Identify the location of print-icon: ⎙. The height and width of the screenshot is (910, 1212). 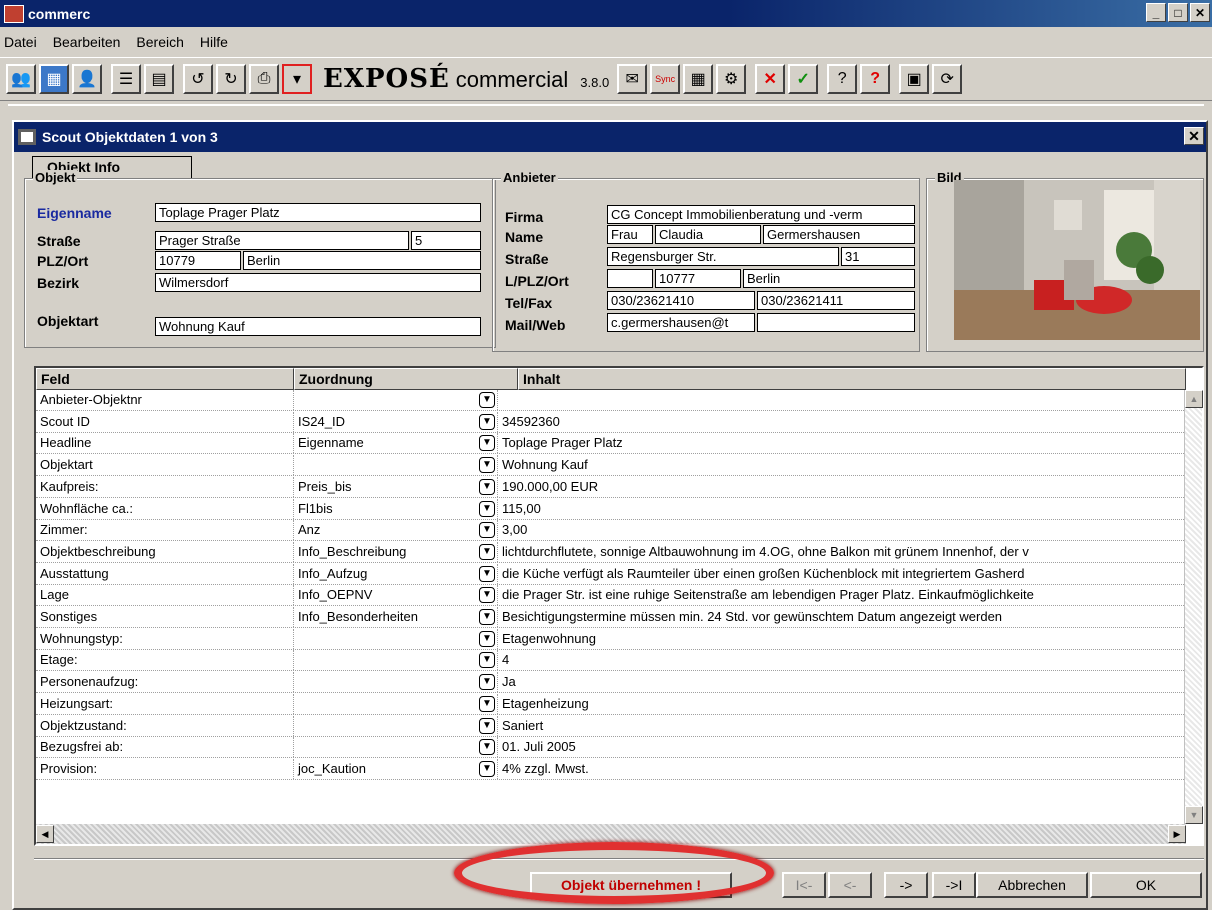
(264, 79).